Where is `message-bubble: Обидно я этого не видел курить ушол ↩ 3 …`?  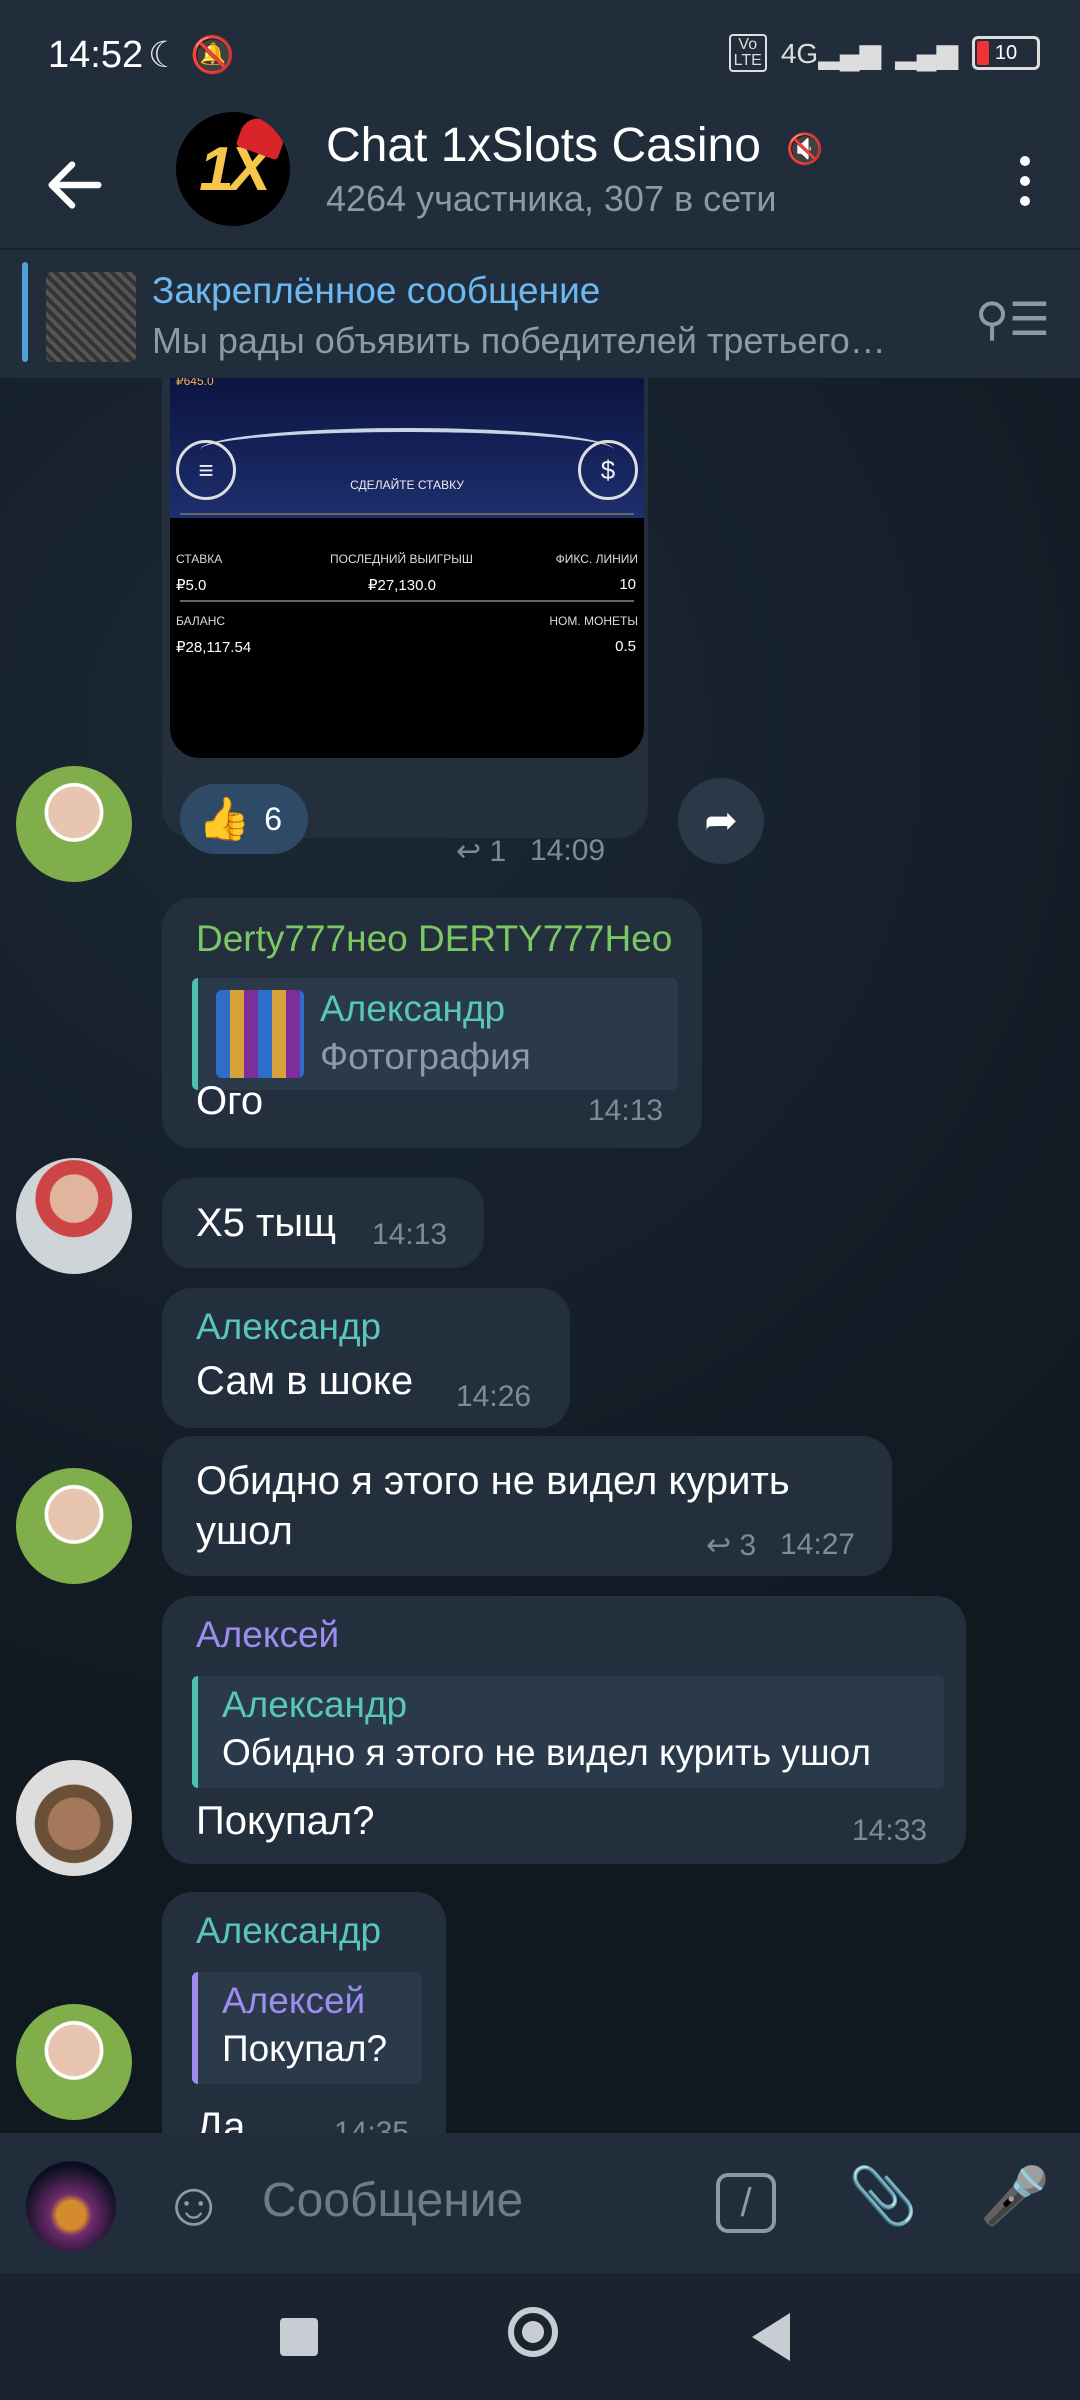 message-bubble: Обидно я этого не видел курить ушол ↩ 3 … is located at coordinates (527, 1506).